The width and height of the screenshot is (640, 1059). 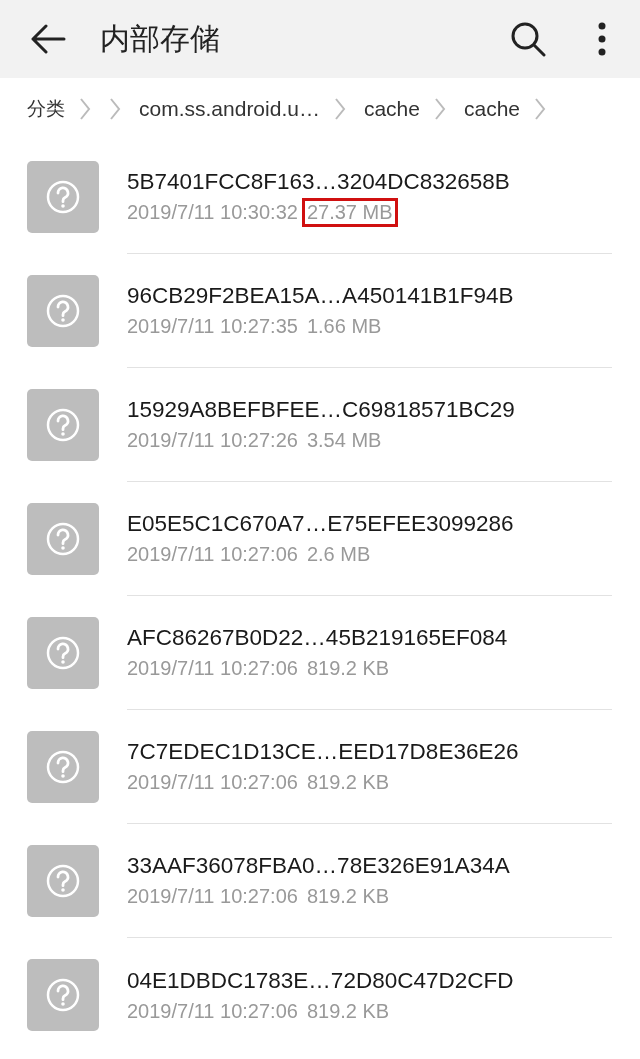 I want to click on file-size: 3.54 MB, so click(x=344, y=440).